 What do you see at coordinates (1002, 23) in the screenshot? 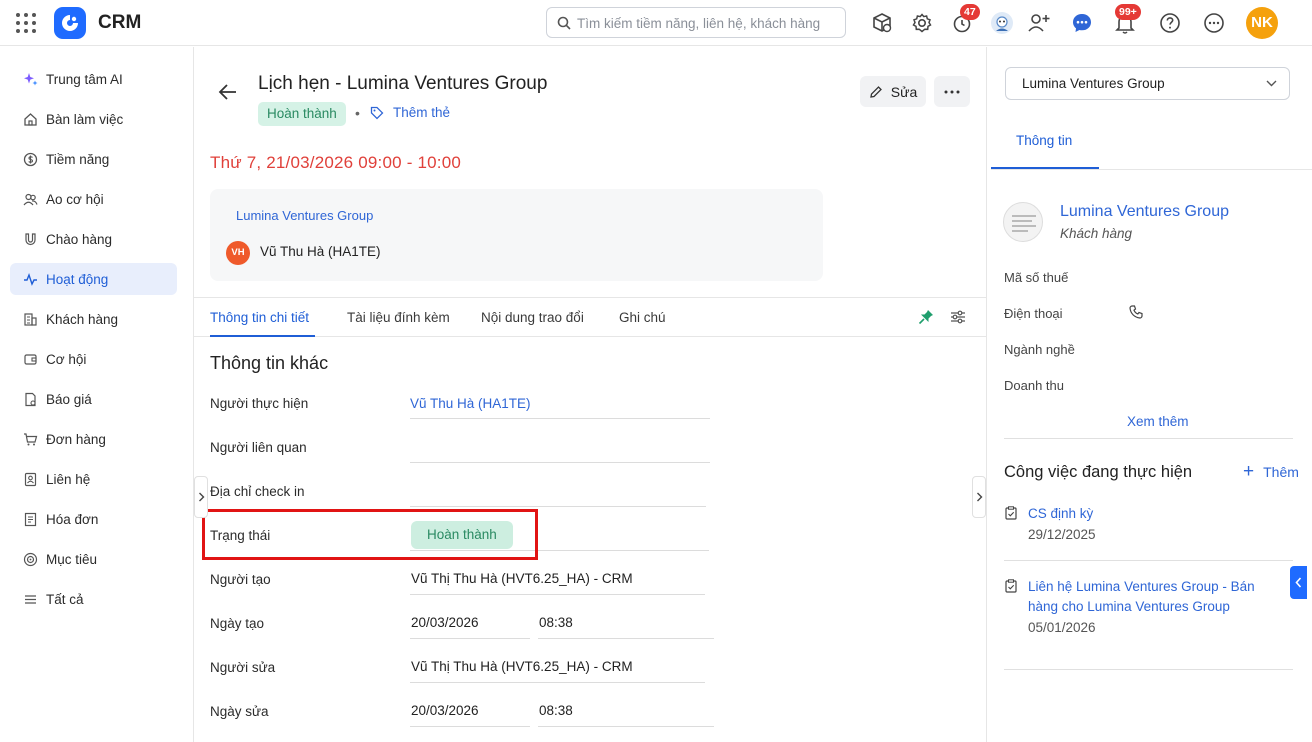
I see `bot-avatar-icon` at bounding box center [1002, 23].